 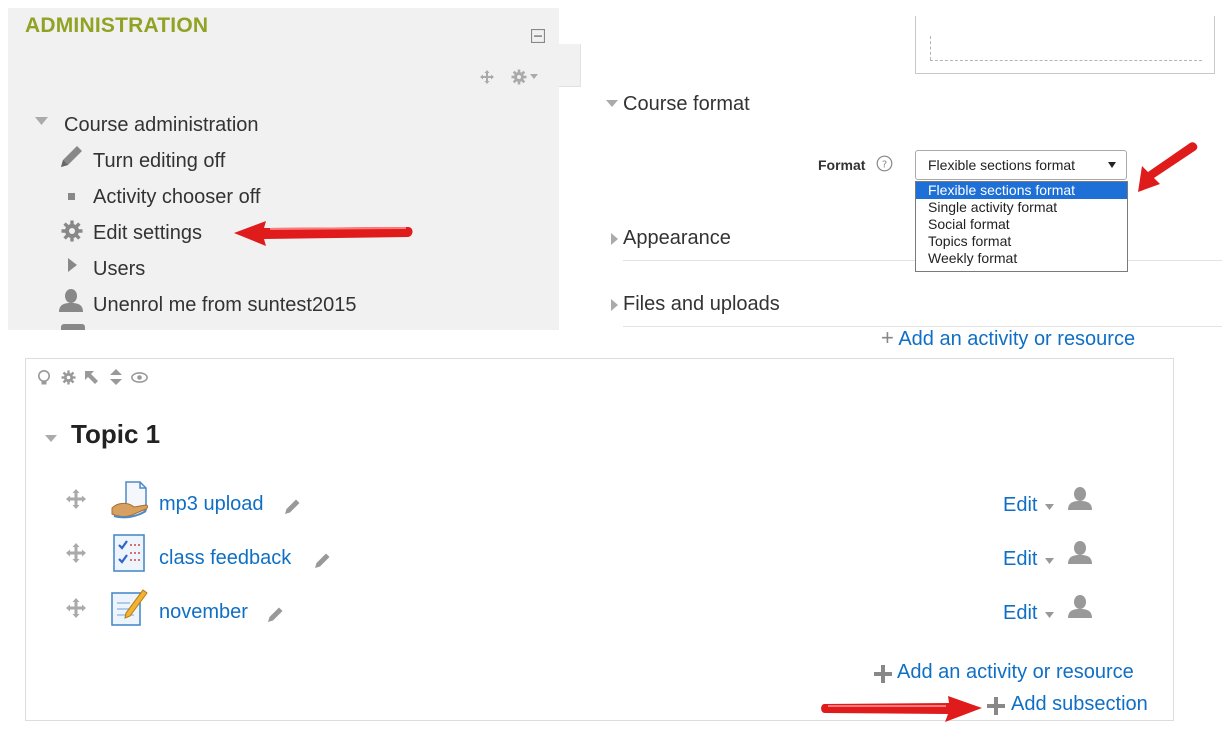 I want to click on activity-link: class feedback, so click(x=225, y=558).